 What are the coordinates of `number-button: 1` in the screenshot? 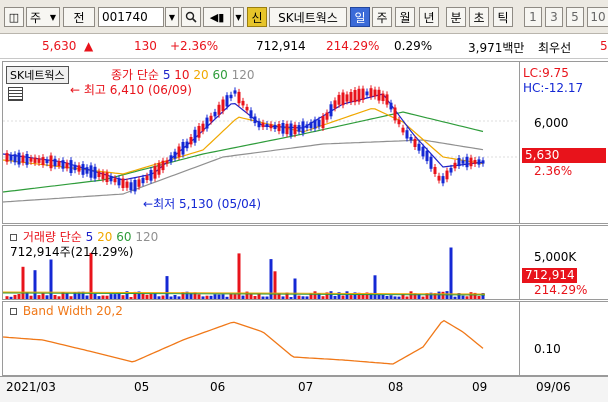 It's located at (533, 17).